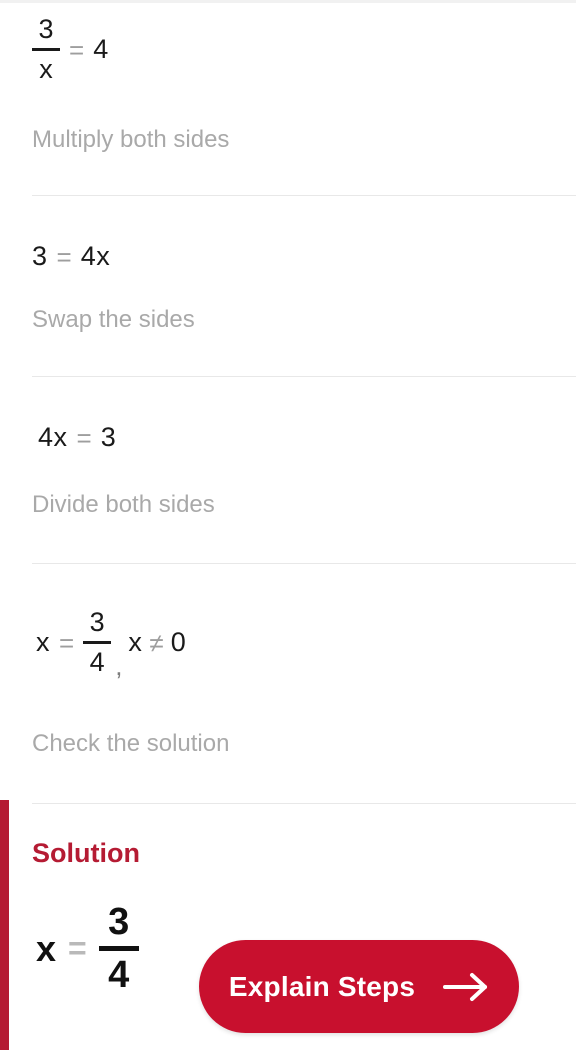 This screenshot has width=576, height=1050. What do you see at coordinates (113, 319) in the screenshot?
I see `step-2-label: Swap the sides` at bounding box center [113, 319].